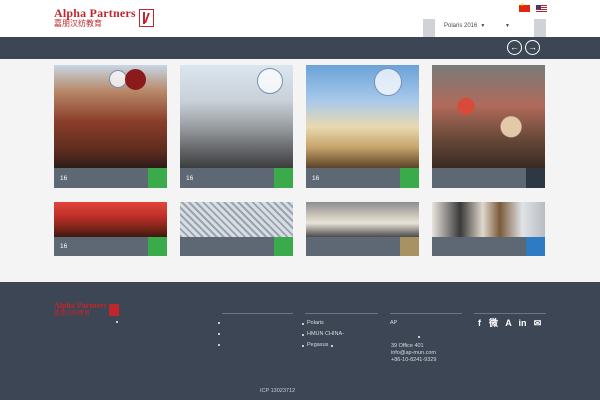  What do you see at coordinates (80, 305) in the screenshot?
I see `footer-logo-text: Alpha Partners` at bounding box center [80, 305].